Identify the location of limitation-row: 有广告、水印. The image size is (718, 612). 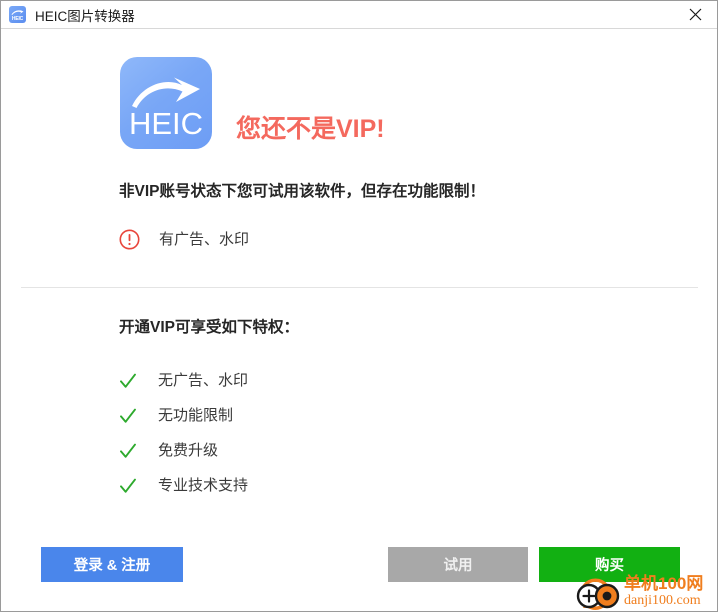
(184, 239).